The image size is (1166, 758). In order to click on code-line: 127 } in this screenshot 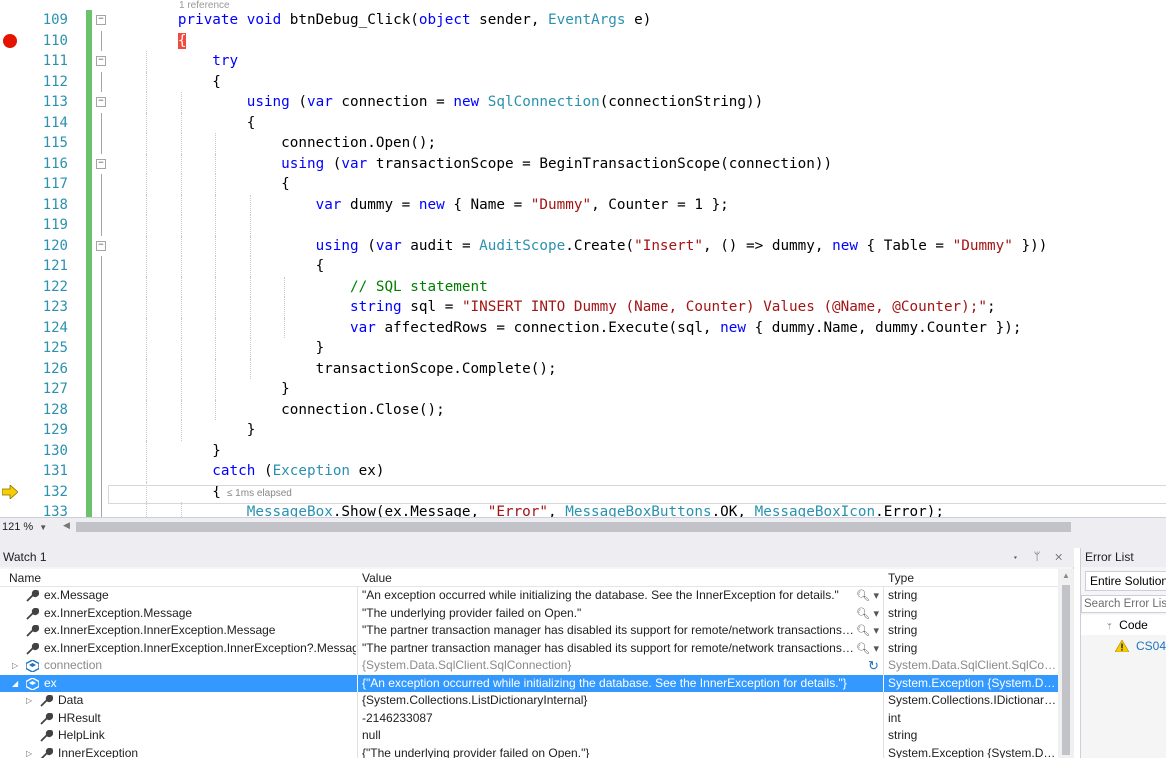, I will do `click(583, 389)`.